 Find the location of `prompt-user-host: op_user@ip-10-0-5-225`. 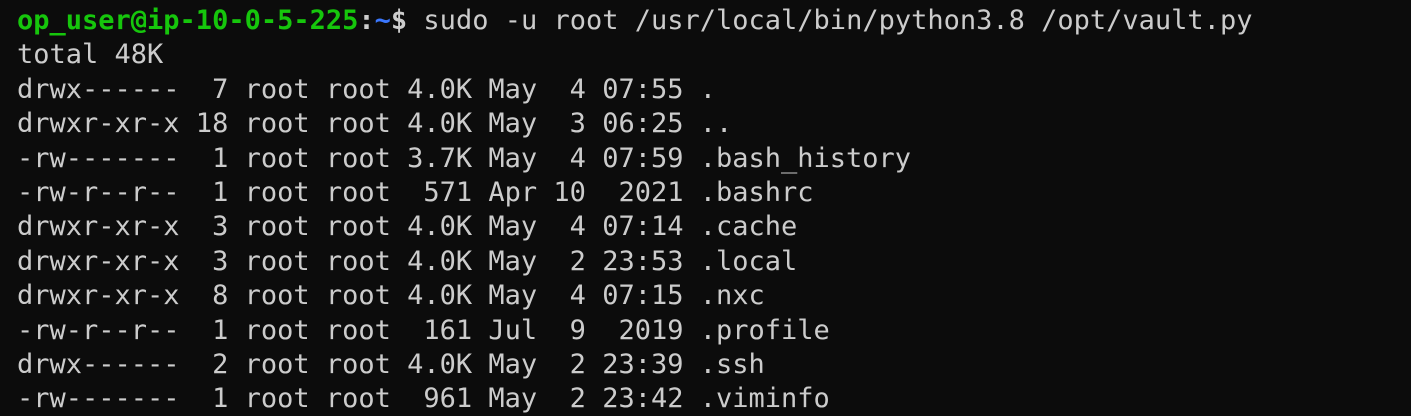

prompt-user-host: op_user@ip-10-0-5-225 is located at coordinates (188, 20).